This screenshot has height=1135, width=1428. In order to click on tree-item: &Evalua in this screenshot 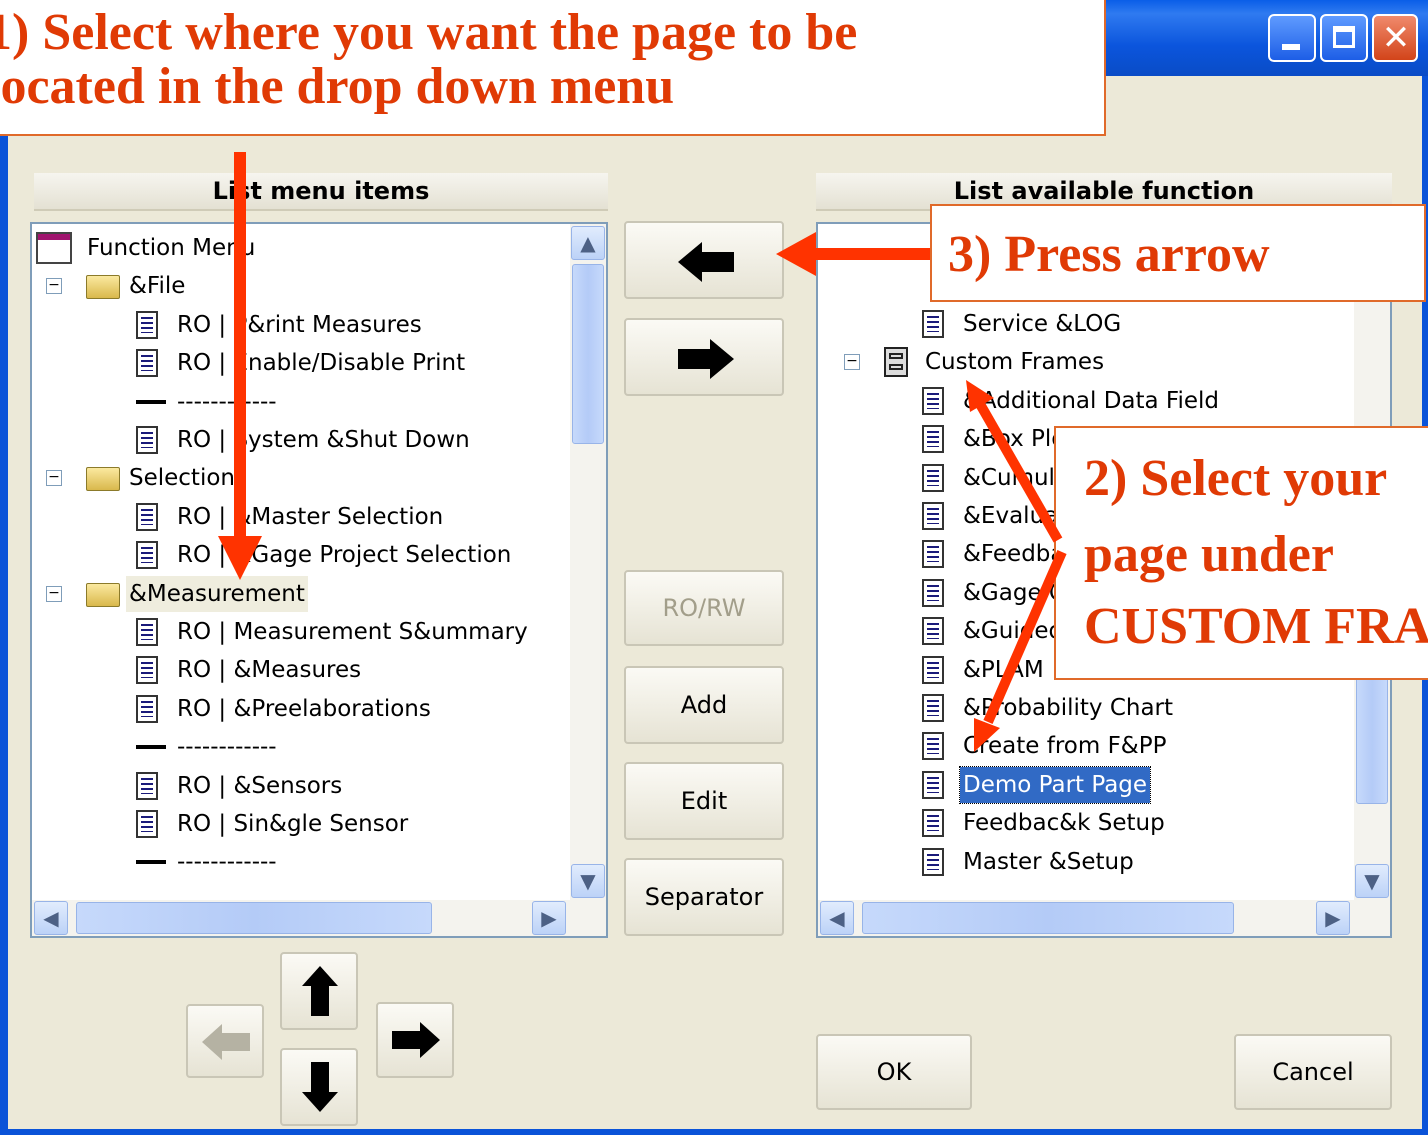, I will do `click(991, 516)`.